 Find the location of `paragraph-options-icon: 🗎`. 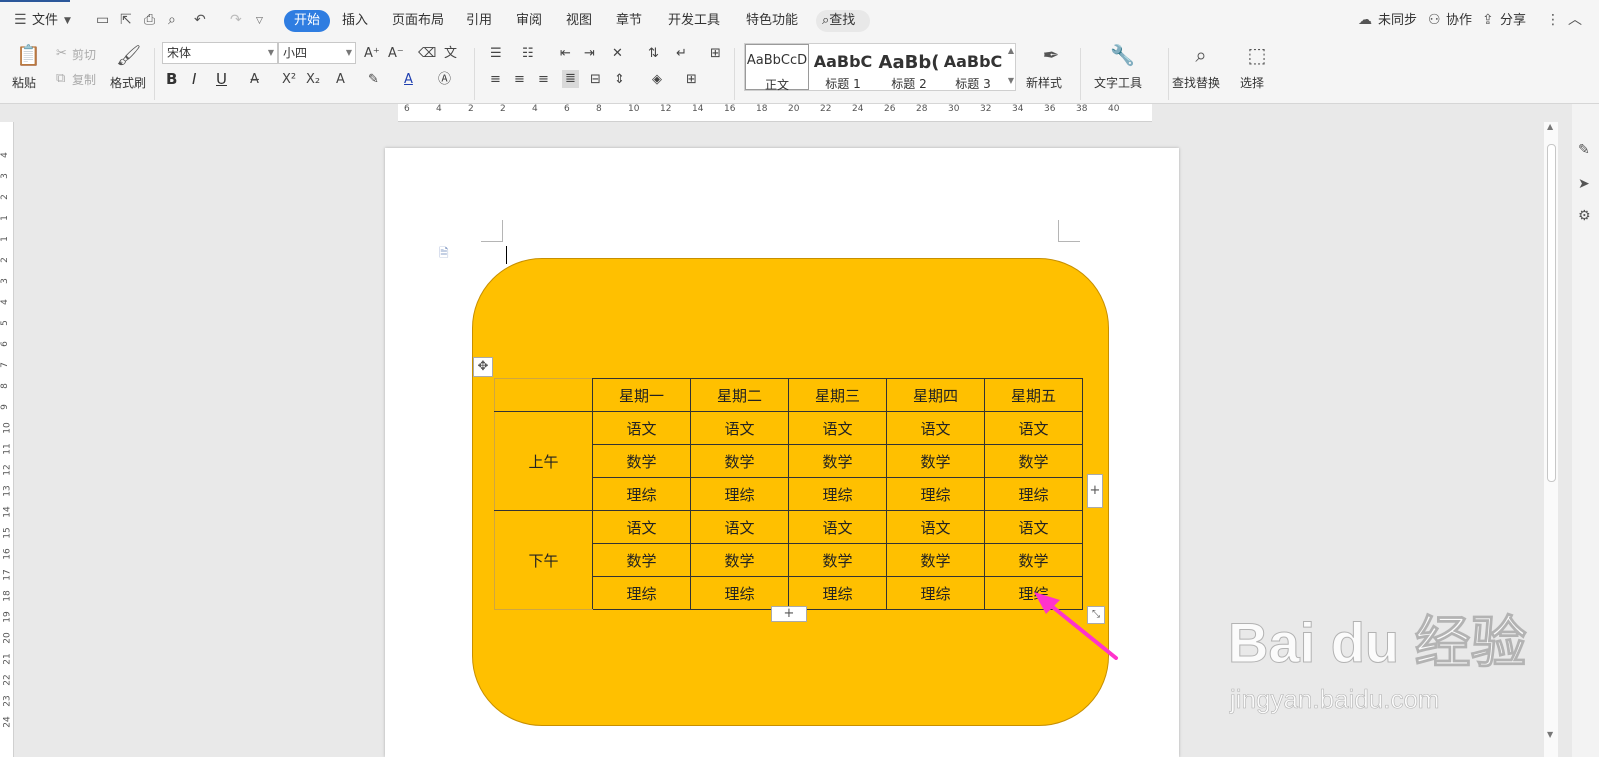

paragraph-options-icon: 🗎 is located at coordinates (444, 254).